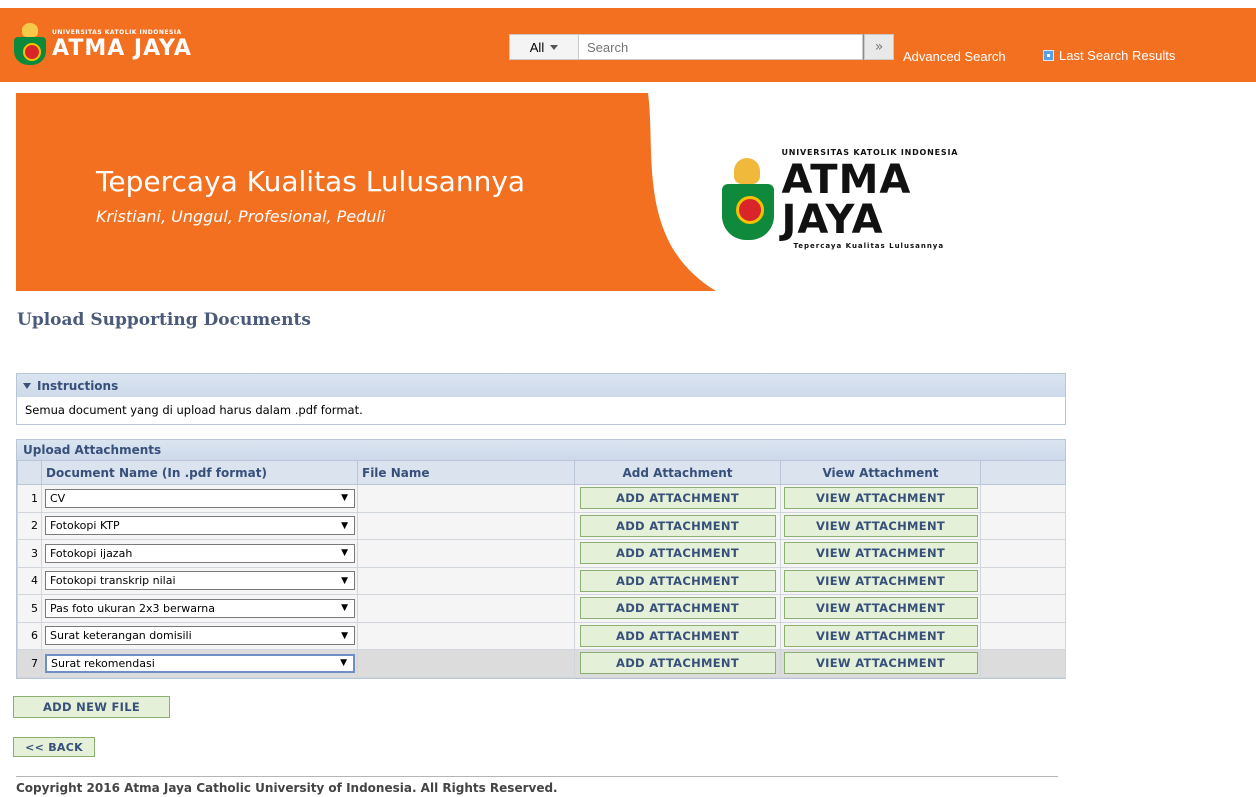  What do you see at coordinates (541, 385) in the screenshot?
I see `instructions-header: Instructions` at bounding box center [541, 385].